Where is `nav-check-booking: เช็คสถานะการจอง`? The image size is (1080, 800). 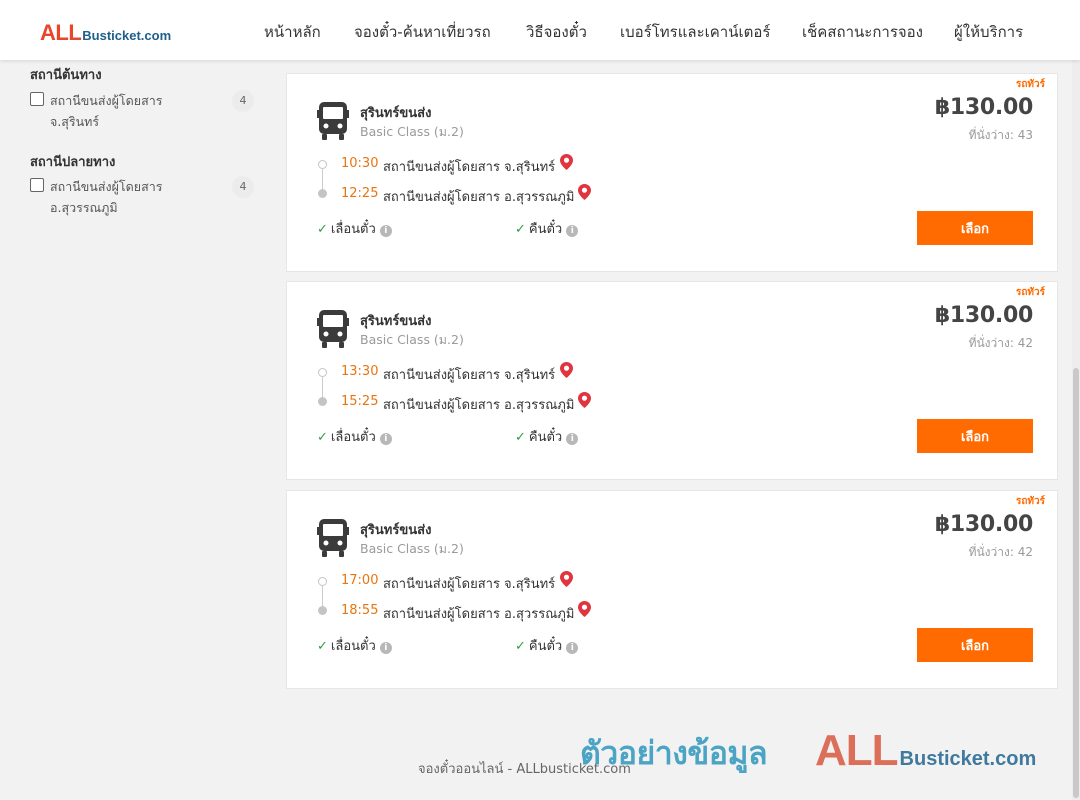
nav-check-booking: เช็คสถานะการจอง is located at coordinates (862, 32).